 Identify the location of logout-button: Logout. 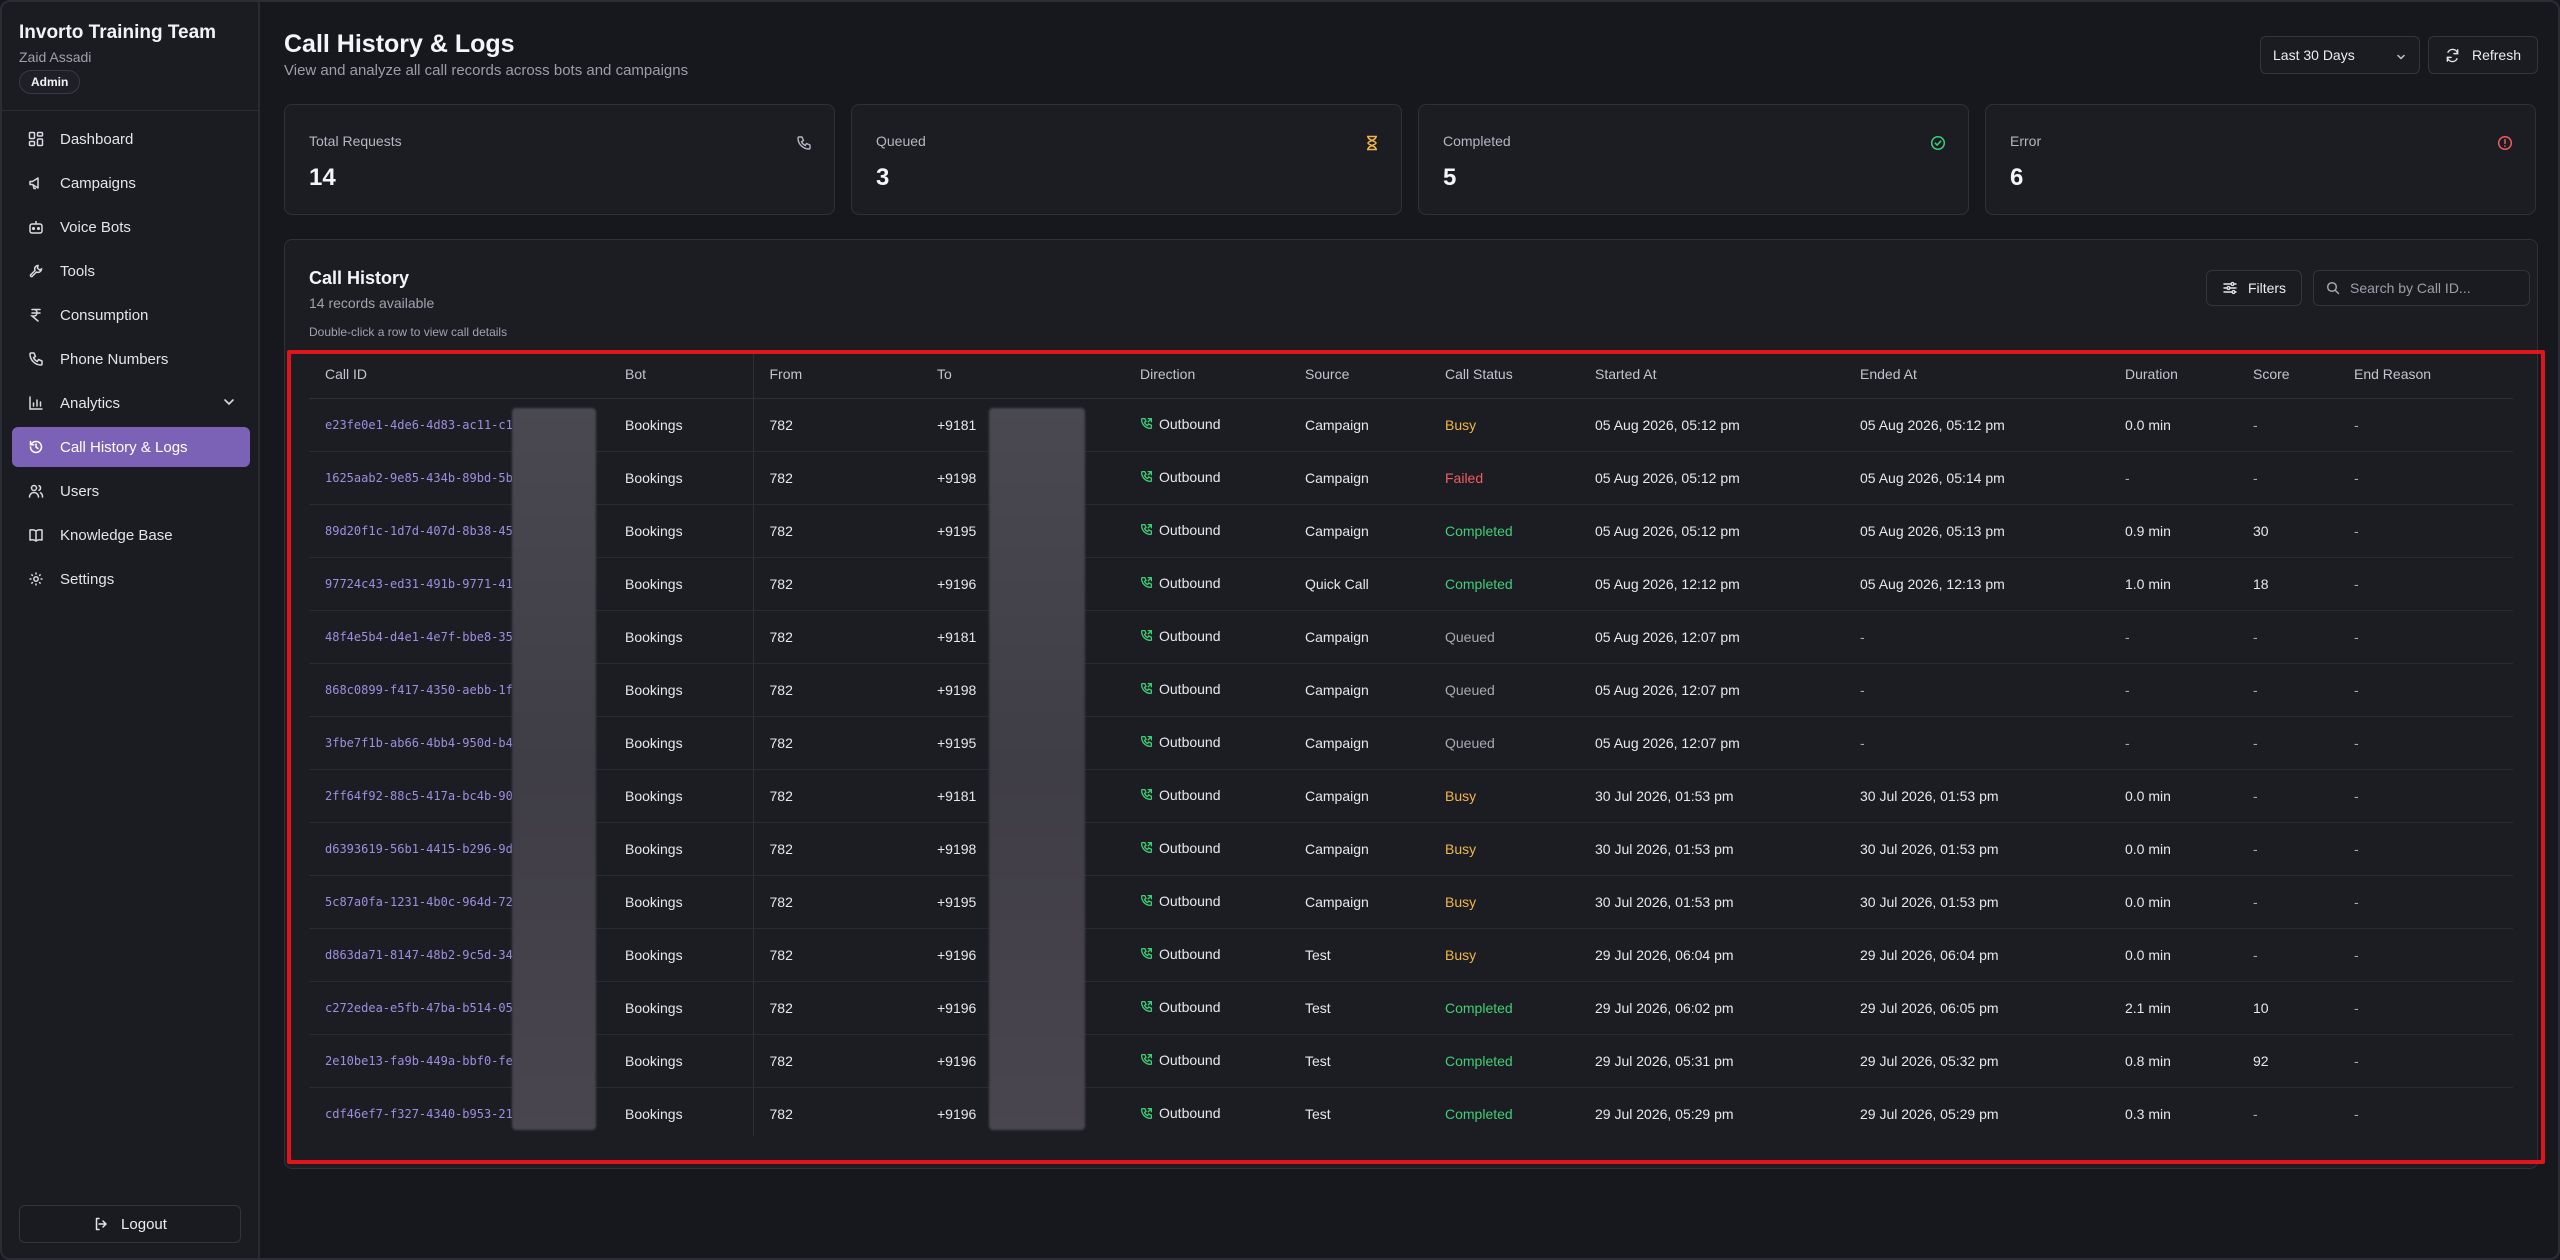
(130, 1224).